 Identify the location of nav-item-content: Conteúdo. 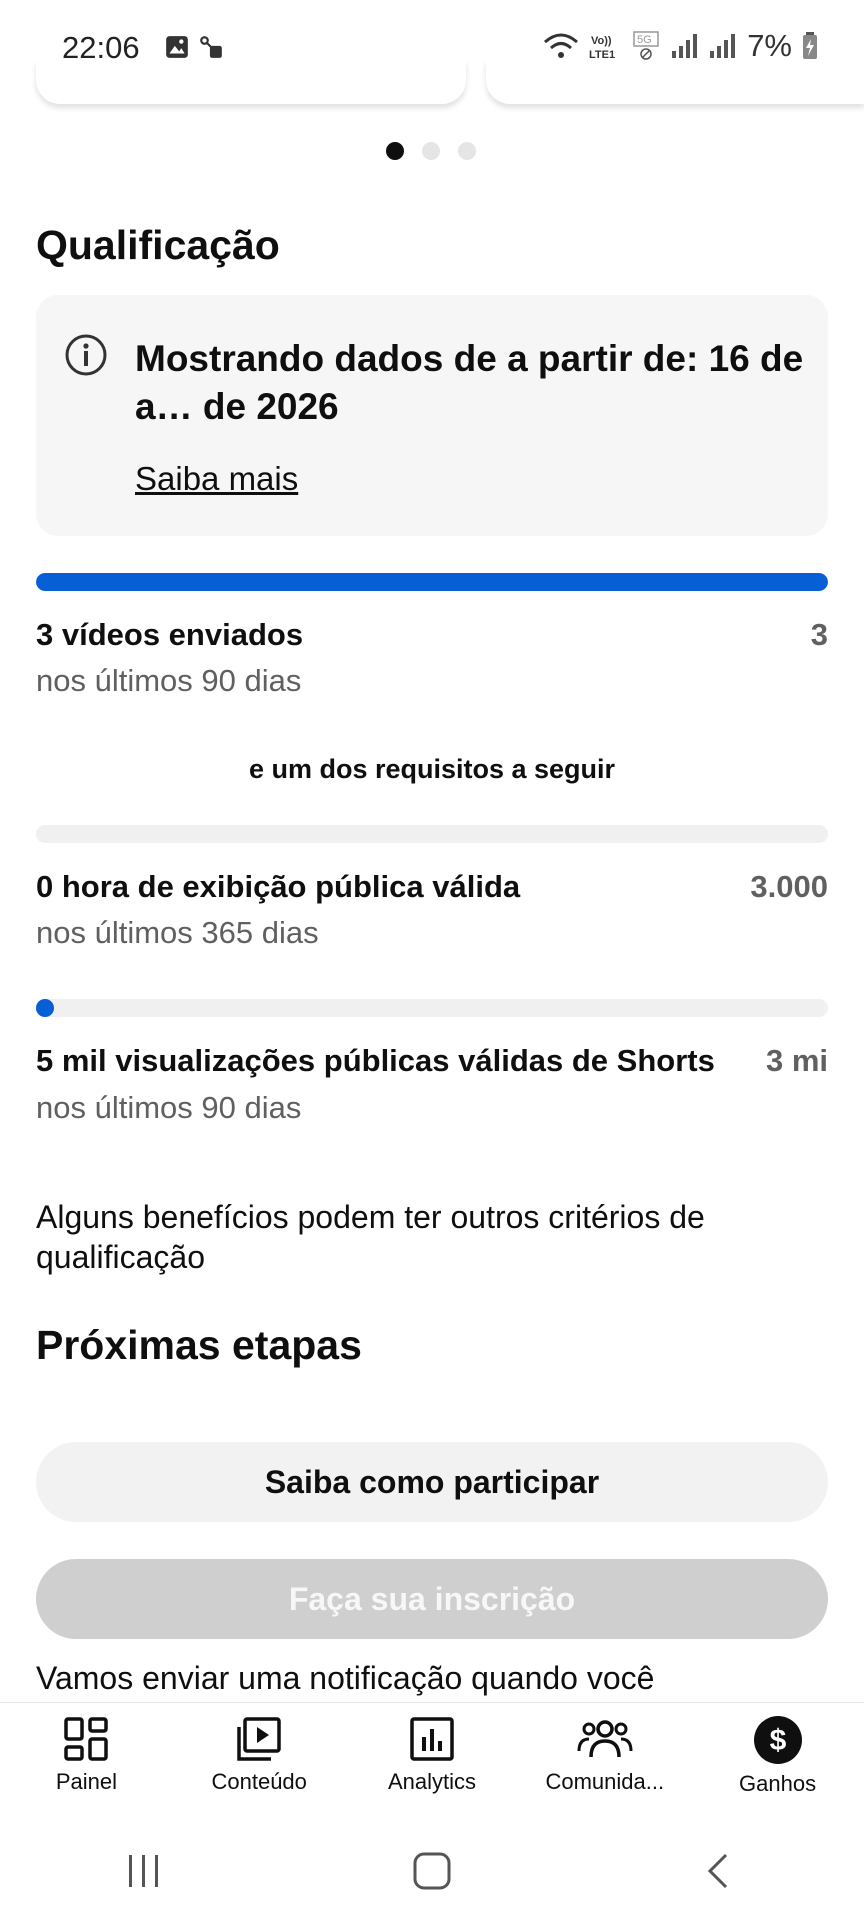
(259, 1763).